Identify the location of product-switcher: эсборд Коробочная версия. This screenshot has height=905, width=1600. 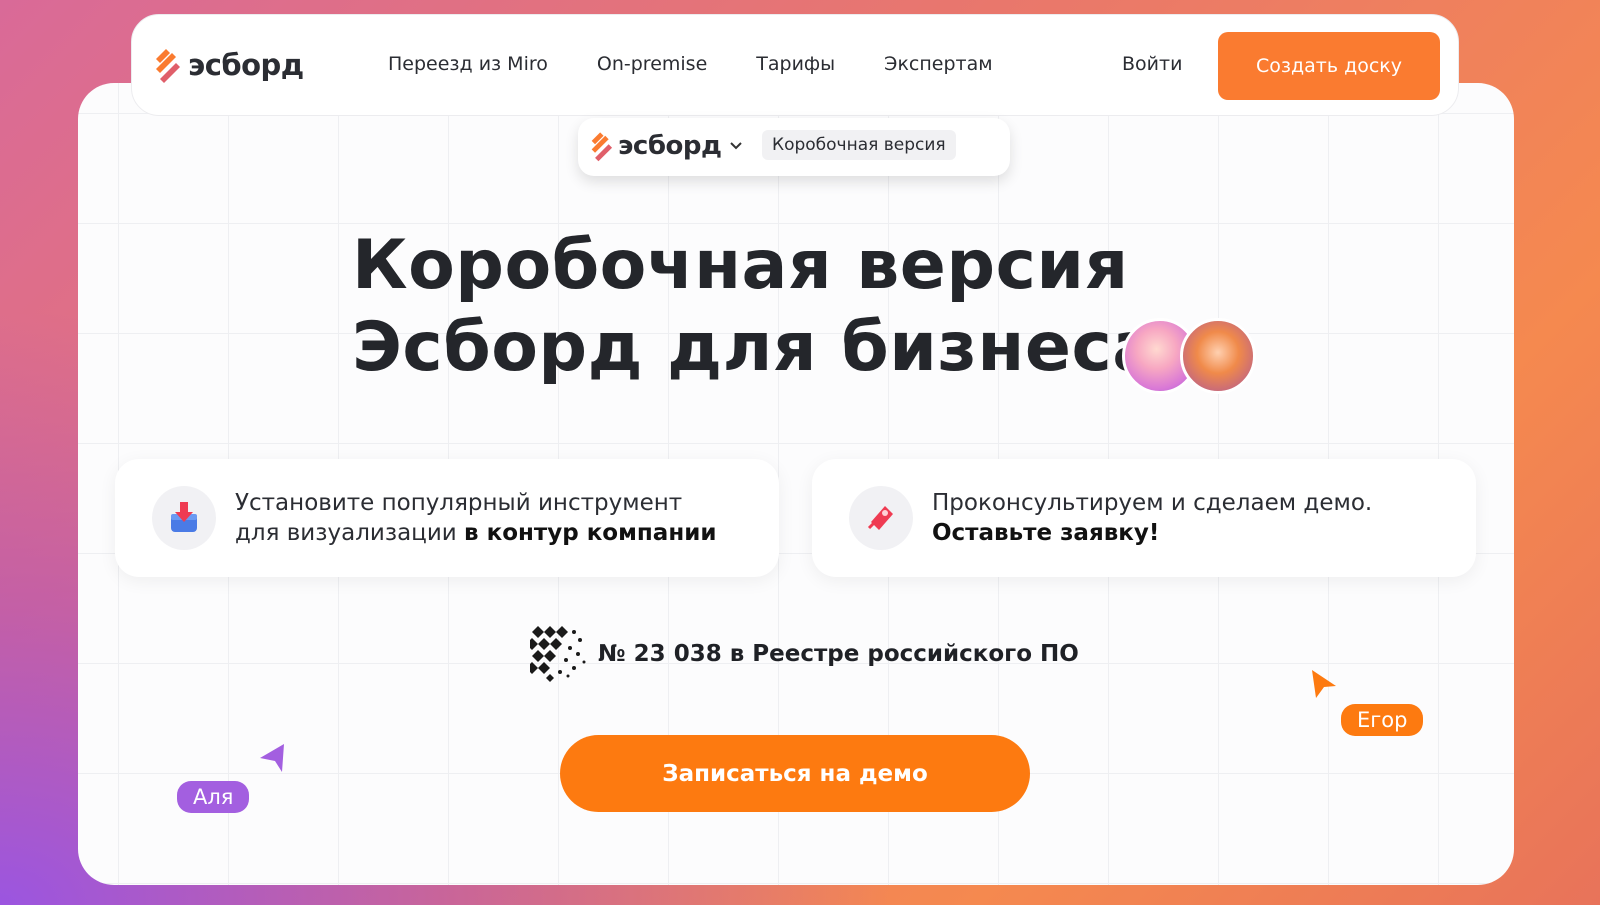
(794, 147).